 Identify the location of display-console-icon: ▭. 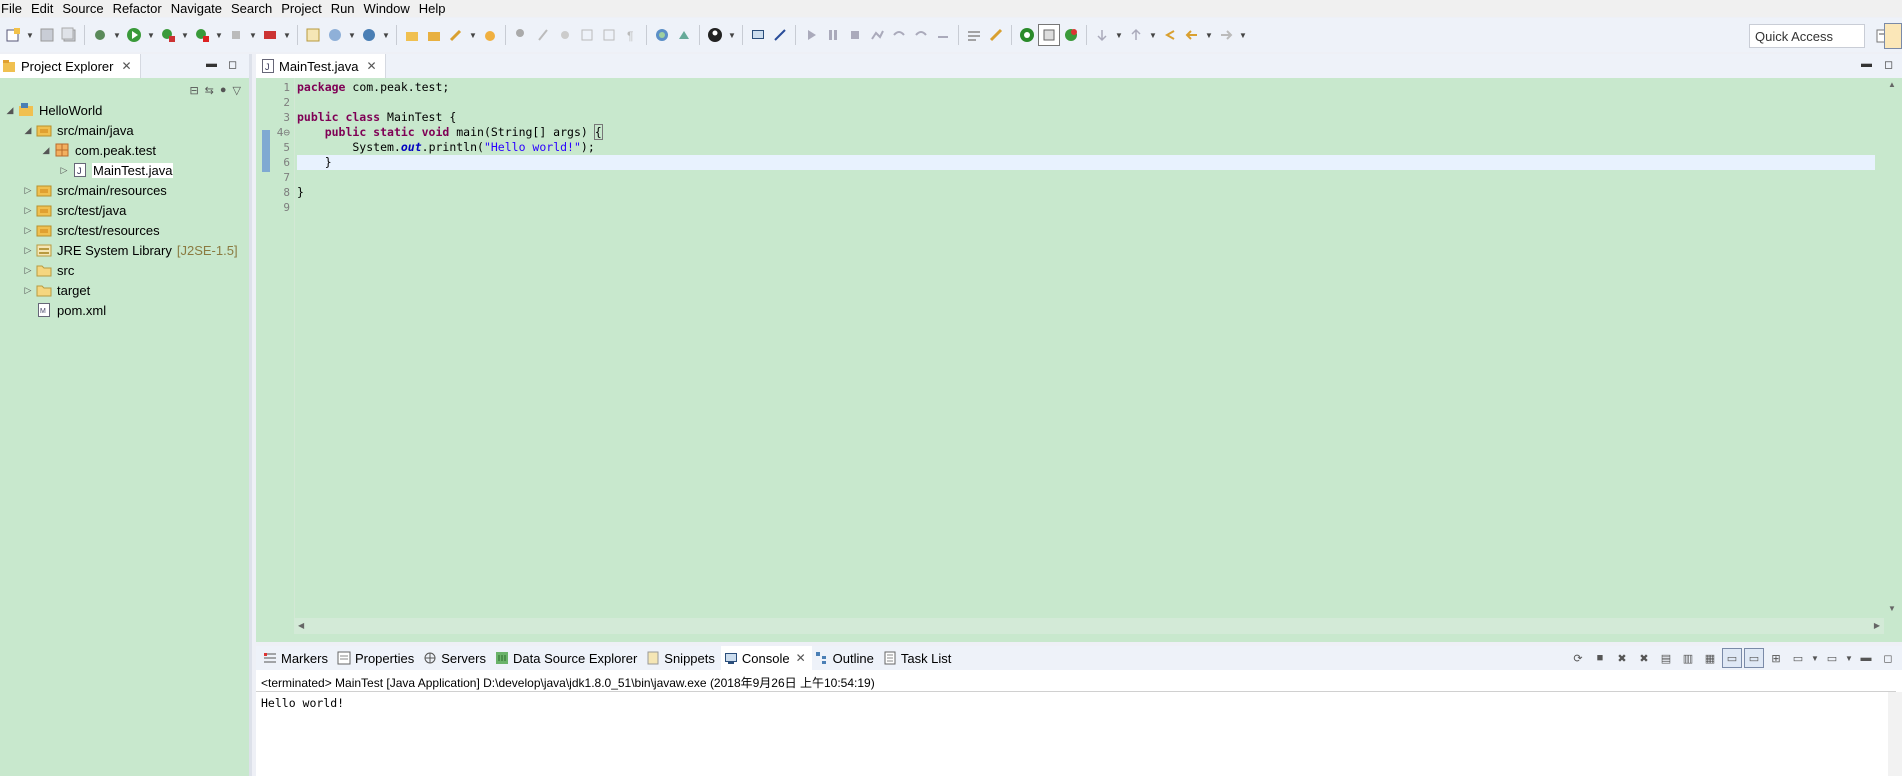
(1798, 658).